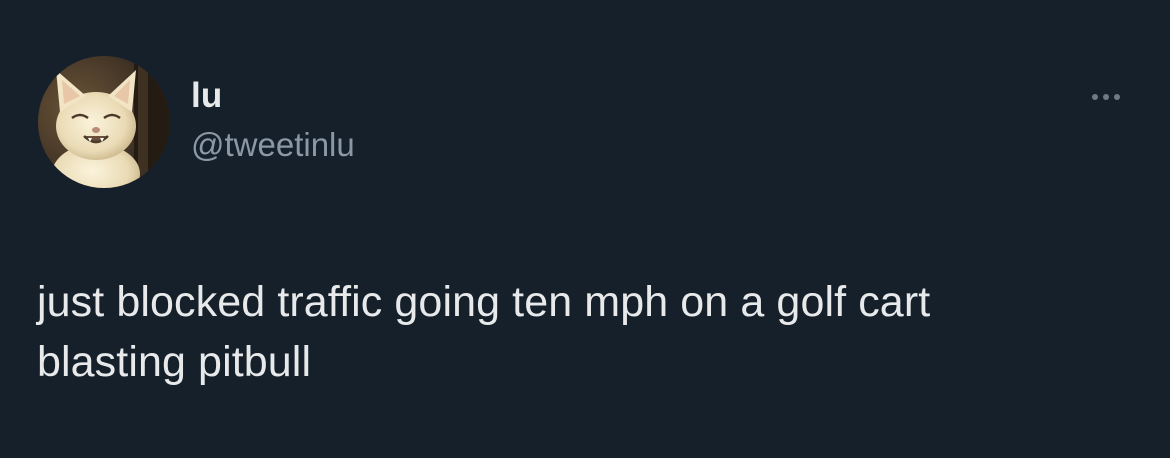  I want to click on more-options-button, so click(1106, 97).